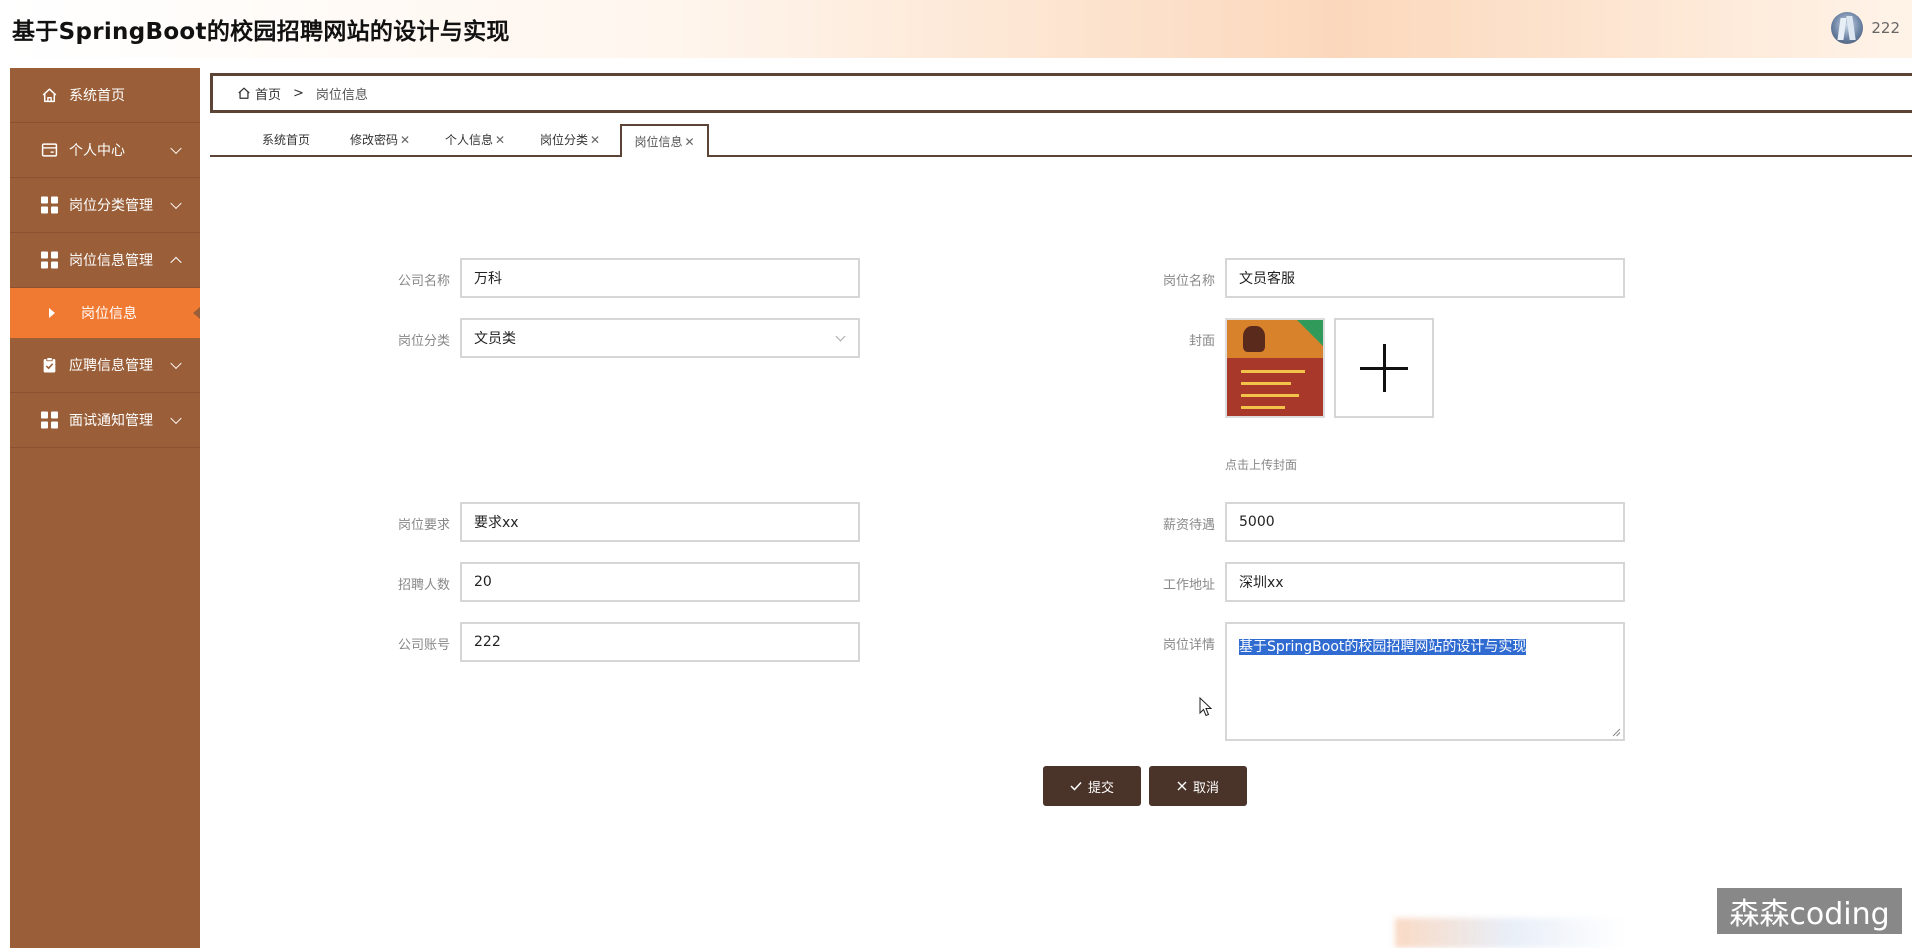  I want to click on salary-value: 5000, so click(1257, 522).